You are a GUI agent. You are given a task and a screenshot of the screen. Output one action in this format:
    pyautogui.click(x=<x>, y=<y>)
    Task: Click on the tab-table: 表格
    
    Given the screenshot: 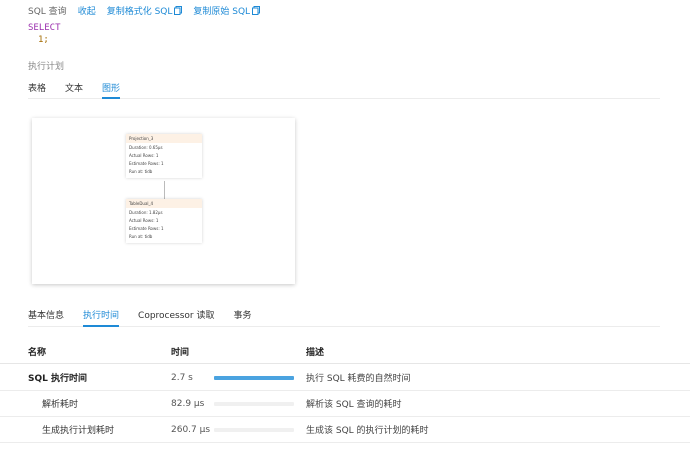 What is the action you would take?
    pyautogui.click(x=37, y=87)
    